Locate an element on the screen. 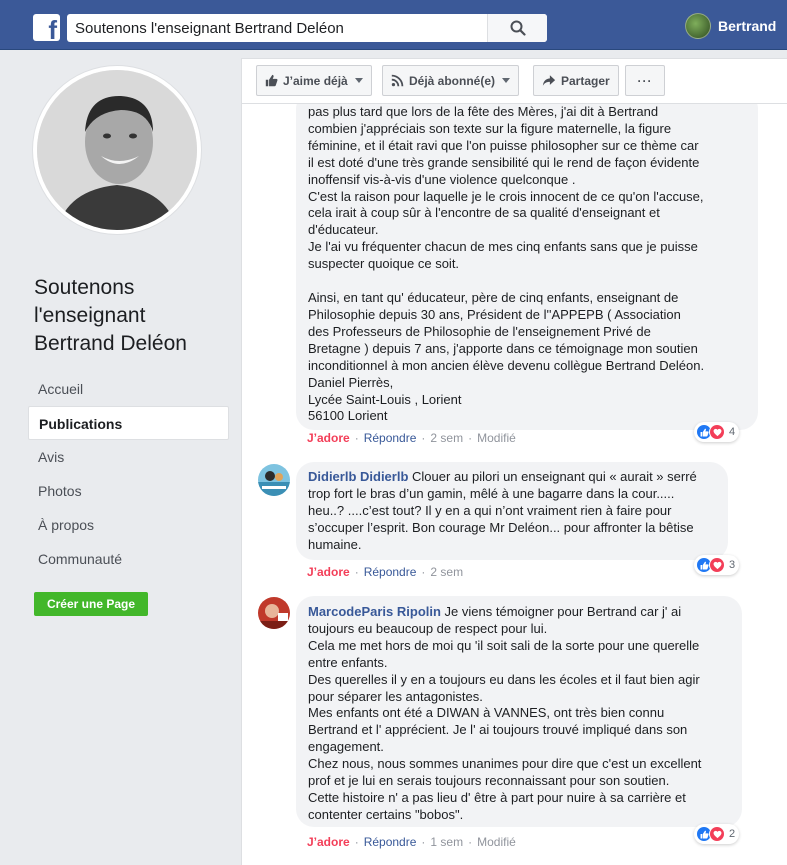 The width and height of the screenshot is (787, 865). comment-actions: J’adore · Répondre · 2 sem · Modifié is located at coordinates (411, 438).